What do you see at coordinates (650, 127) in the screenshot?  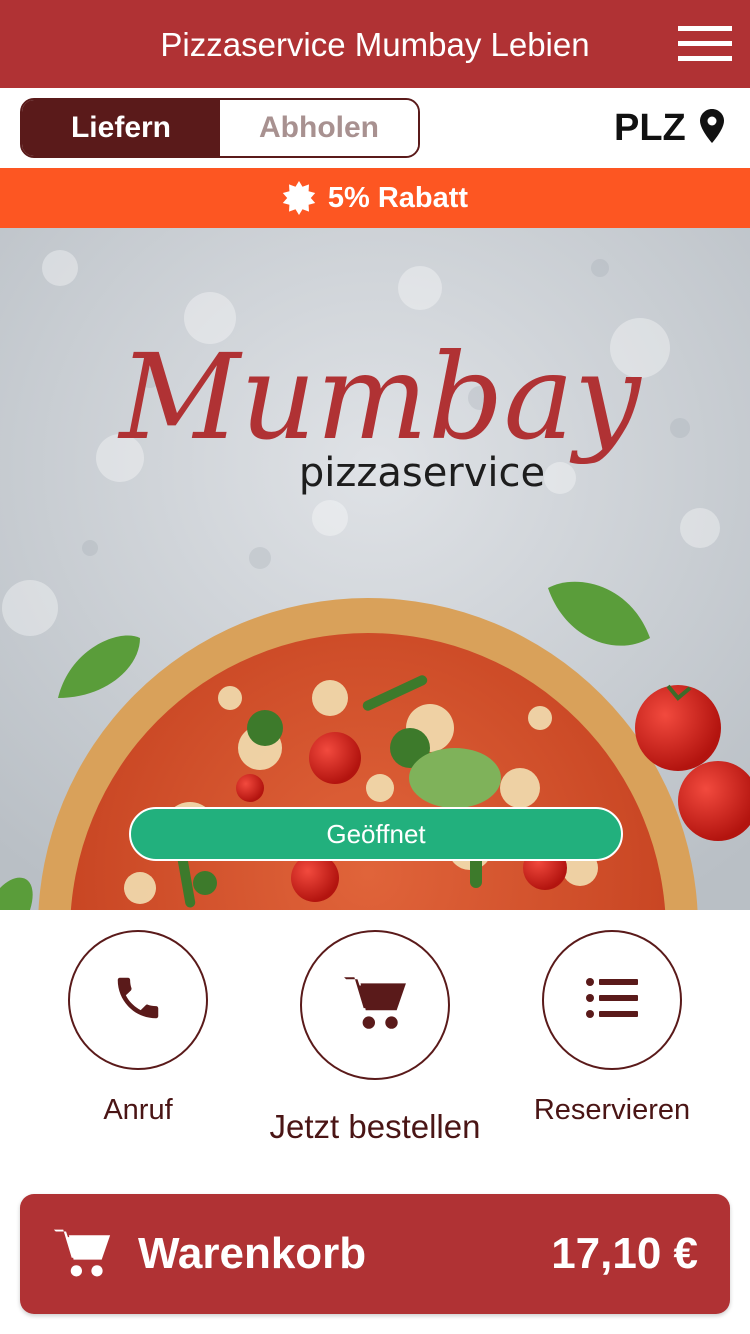 I see `postcode-label: PLZ` at bounding box center [650, 127].